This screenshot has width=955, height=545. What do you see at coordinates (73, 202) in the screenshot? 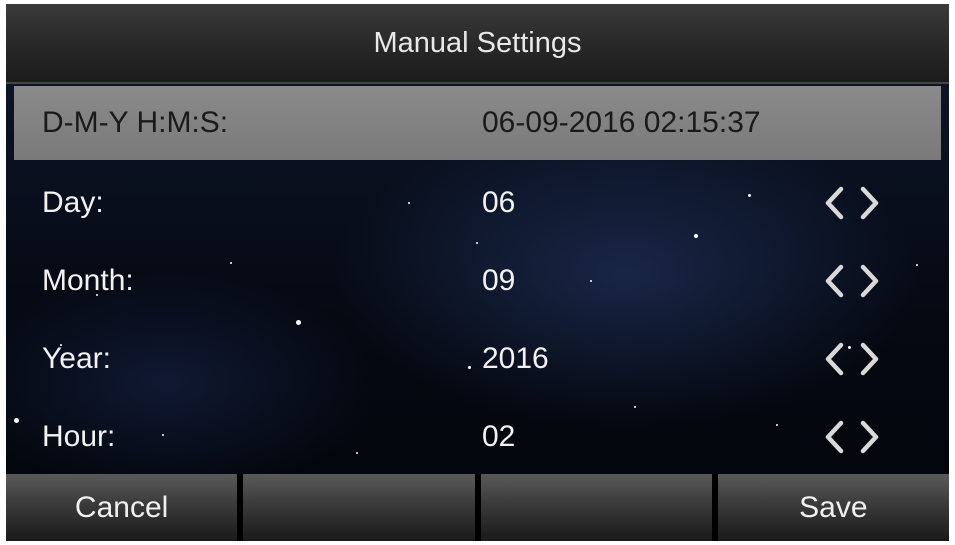
I see `field-label-day: Day:` at bounding box center [73, 202].